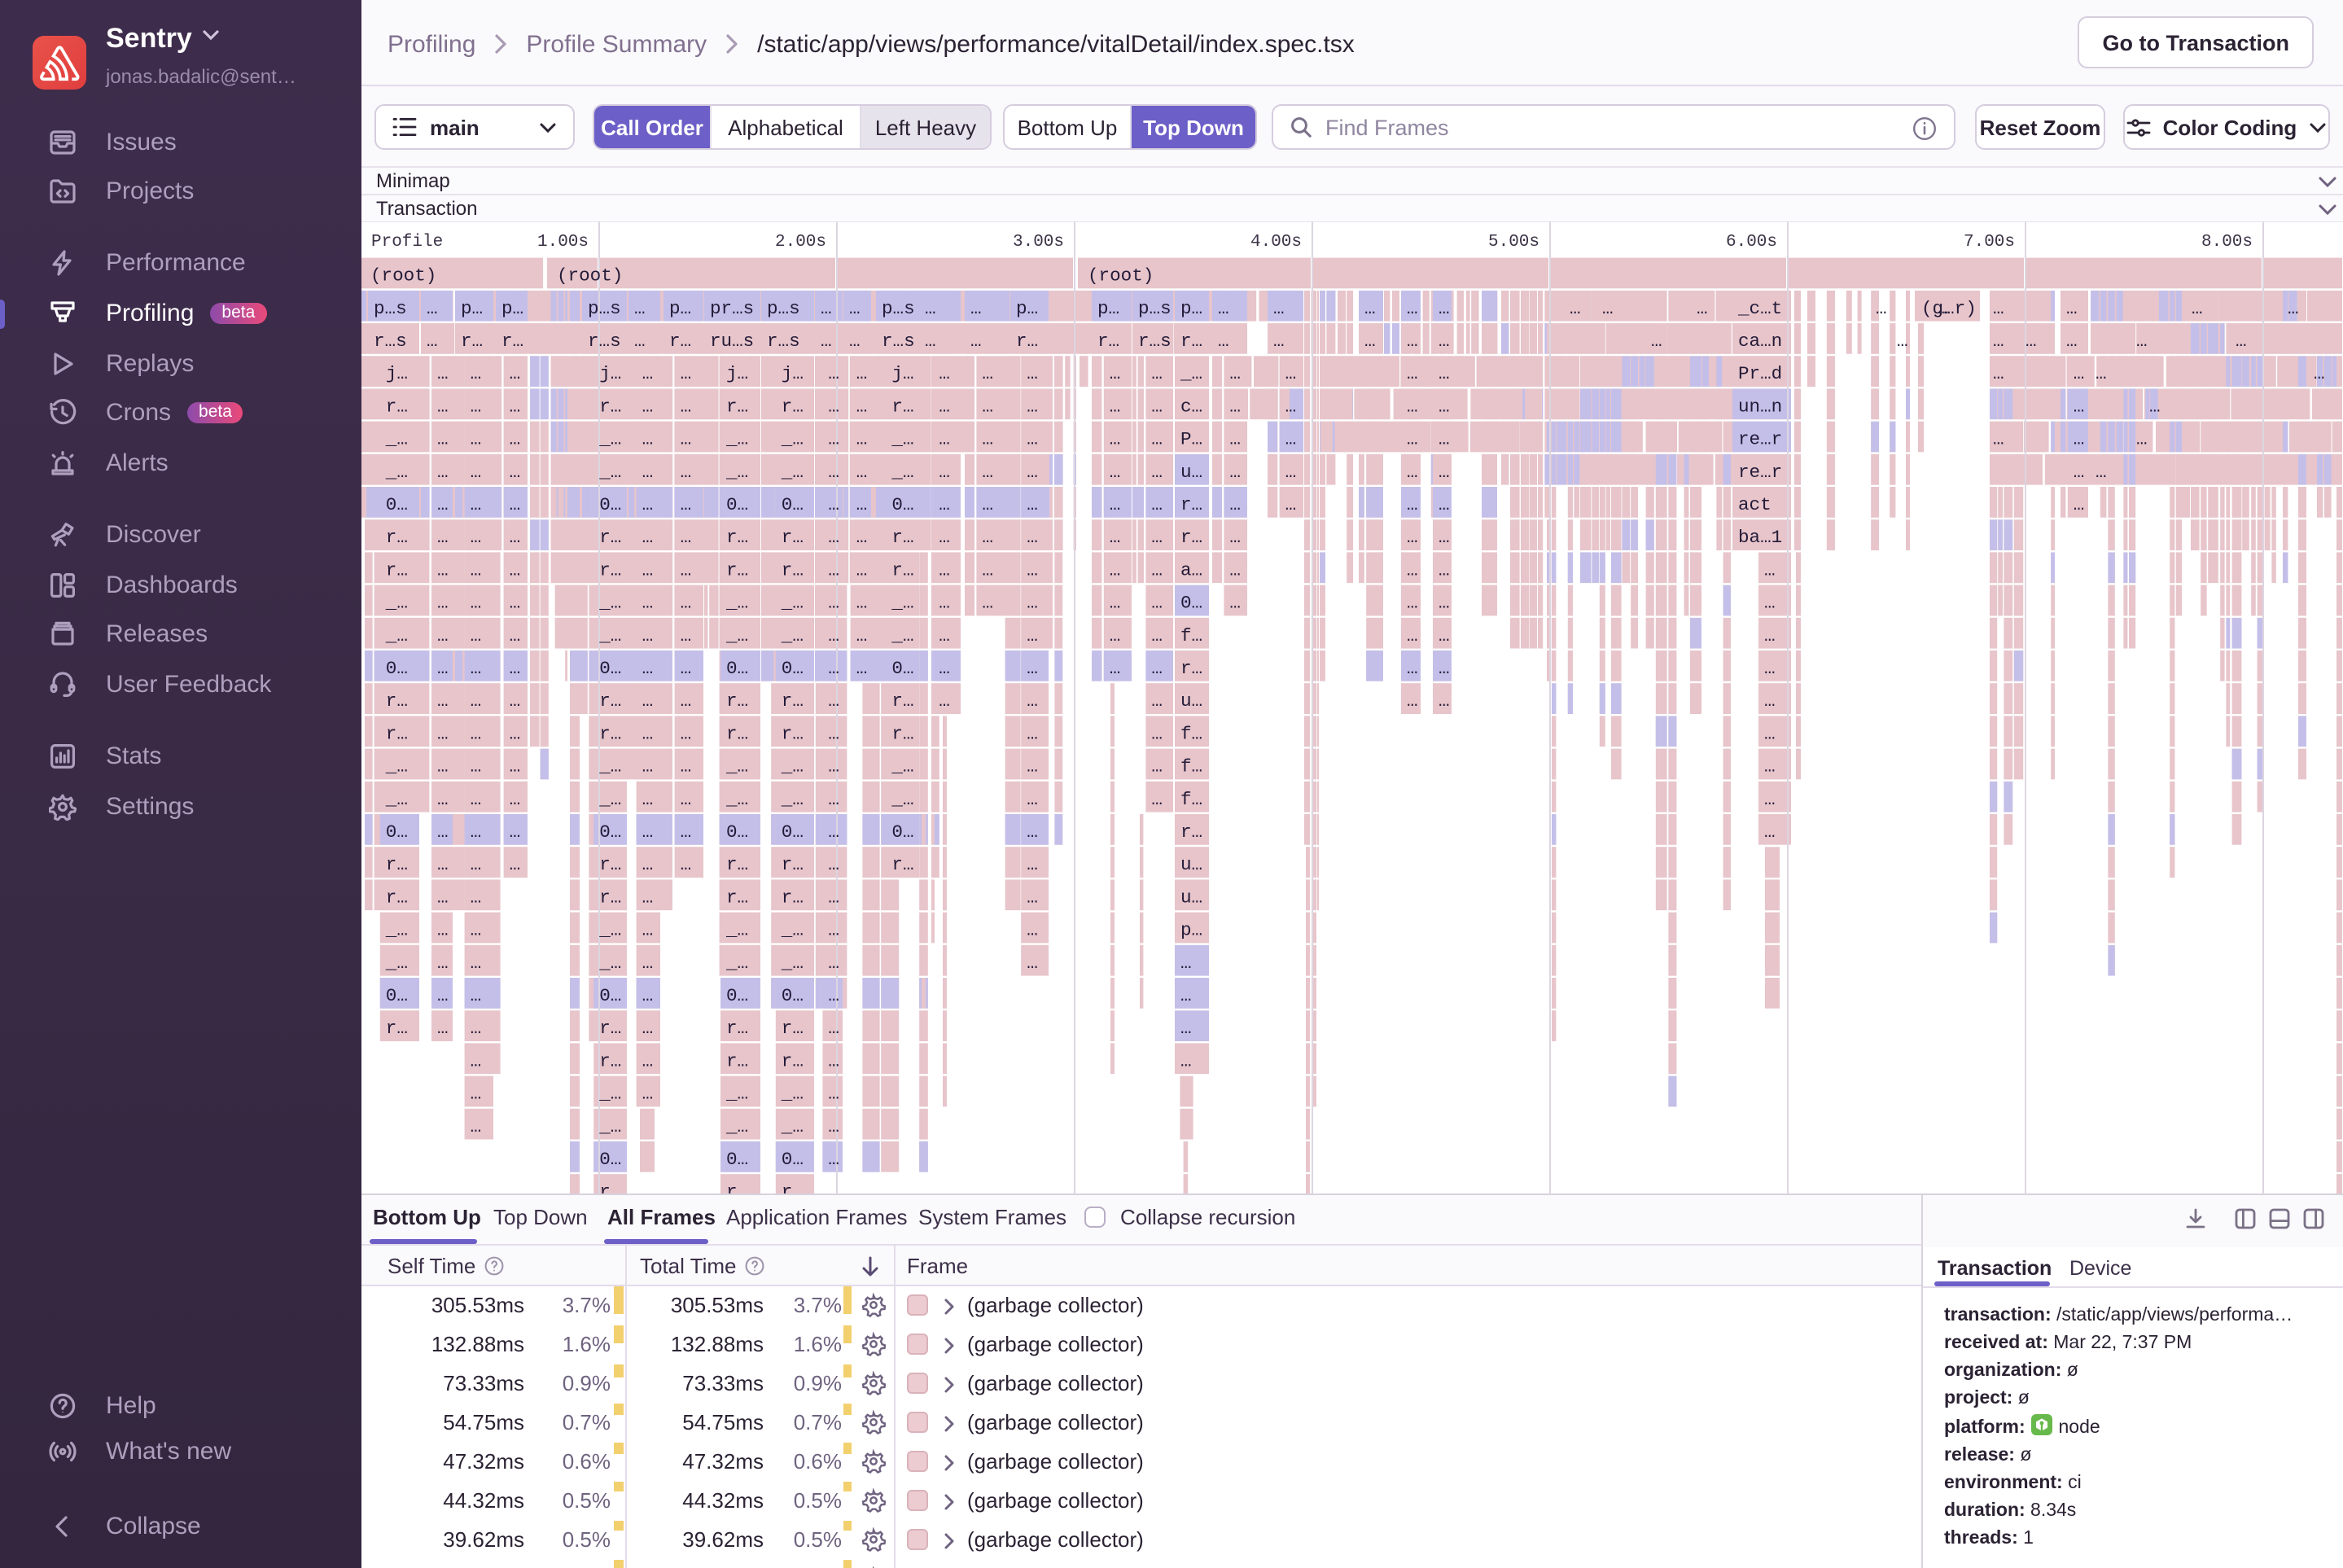 Image resolution: width=2343 pixels, height=1568 pixels. What do you see at coordinates (1760, 373) in the screenshot?
I see `svg-text: Pr…d` at bounding box center [1760, 373].